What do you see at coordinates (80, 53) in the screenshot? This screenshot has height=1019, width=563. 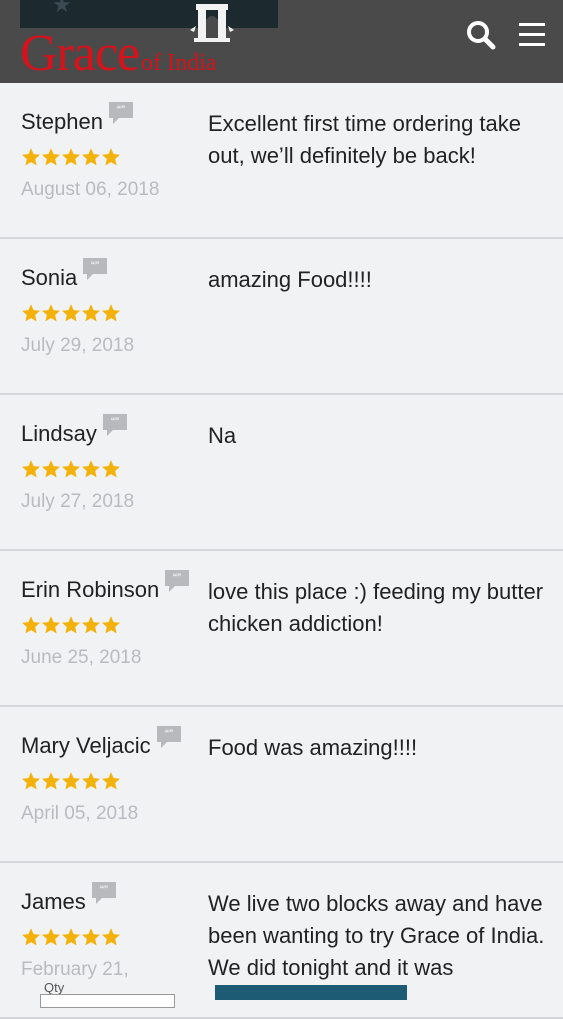 I see `logo-main-text: Grace` at bounding box center [80, 53].